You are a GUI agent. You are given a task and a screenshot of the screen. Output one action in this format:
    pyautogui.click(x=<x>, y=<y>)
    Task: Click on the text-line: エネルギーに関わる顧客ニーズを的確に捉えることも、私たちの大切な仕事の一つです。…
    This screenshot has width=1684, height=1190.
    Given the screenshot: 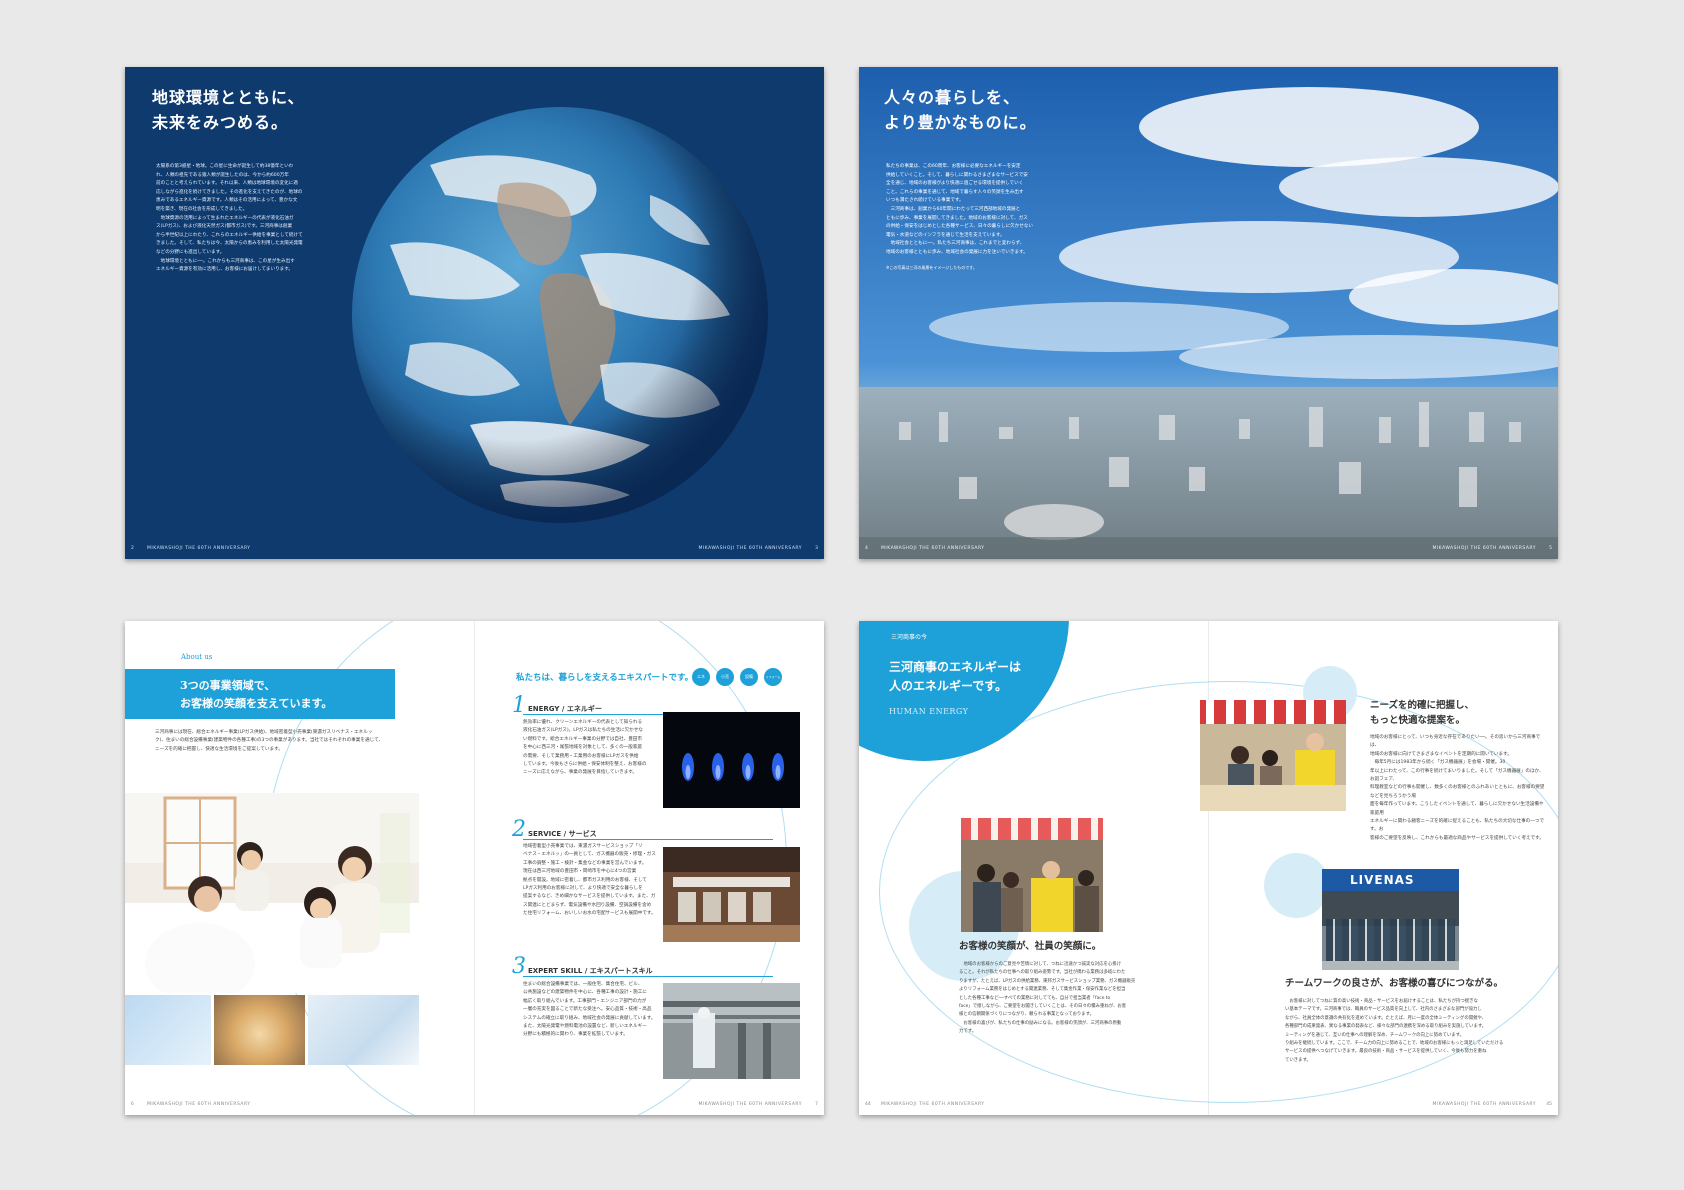 What is the action you would take?
    pyautogui.click(x=1457, y=826)
    